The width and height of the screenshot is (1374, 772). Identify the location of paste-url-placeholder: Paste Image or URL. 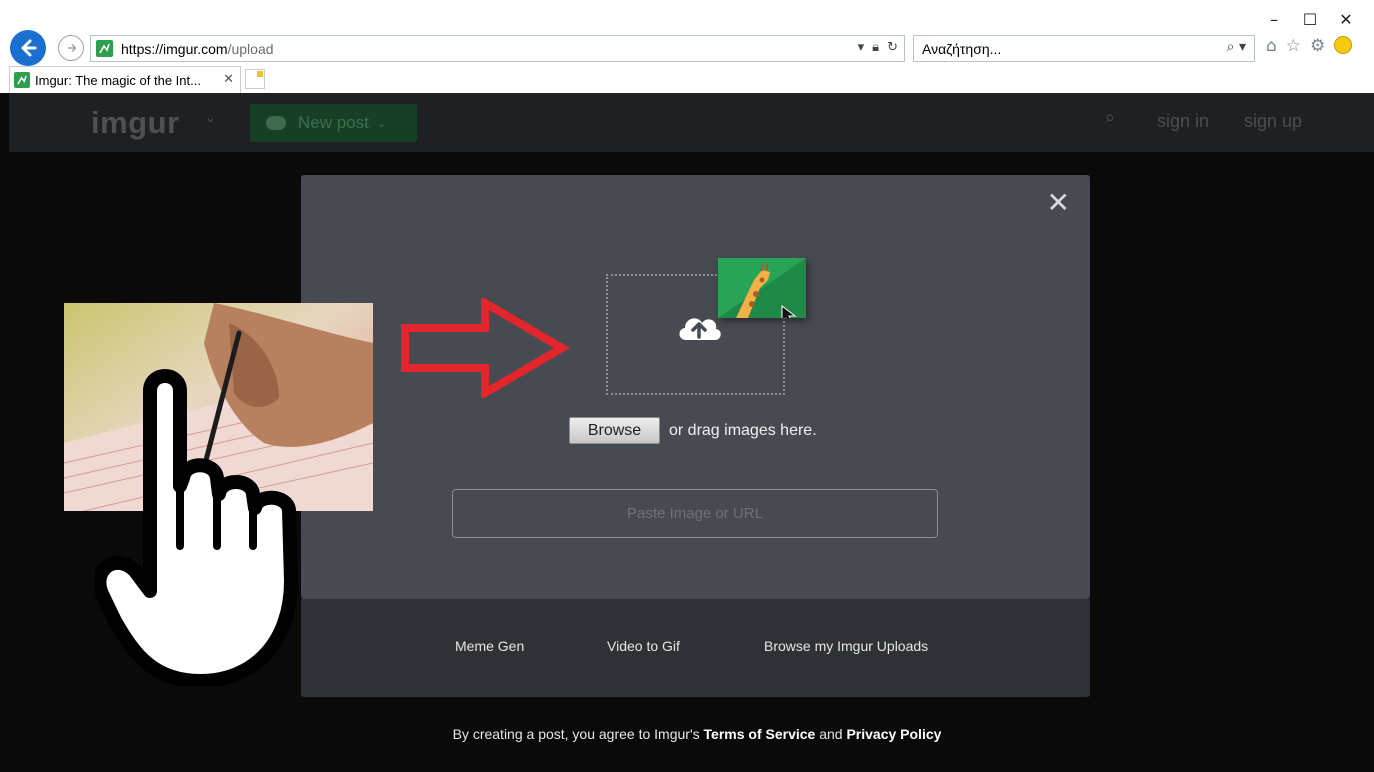
(695, 513).